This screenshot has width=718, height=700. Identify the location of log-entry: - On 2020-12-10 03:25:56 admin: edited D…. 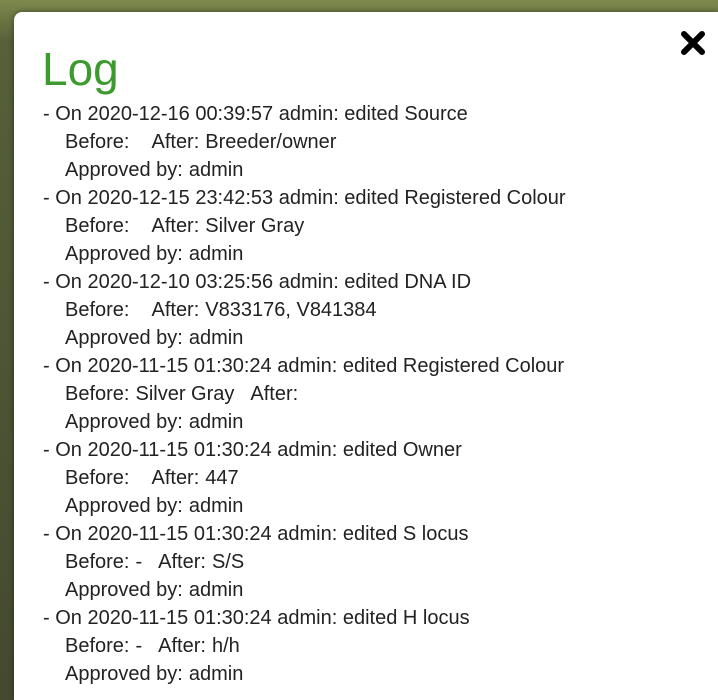
(367, 310).